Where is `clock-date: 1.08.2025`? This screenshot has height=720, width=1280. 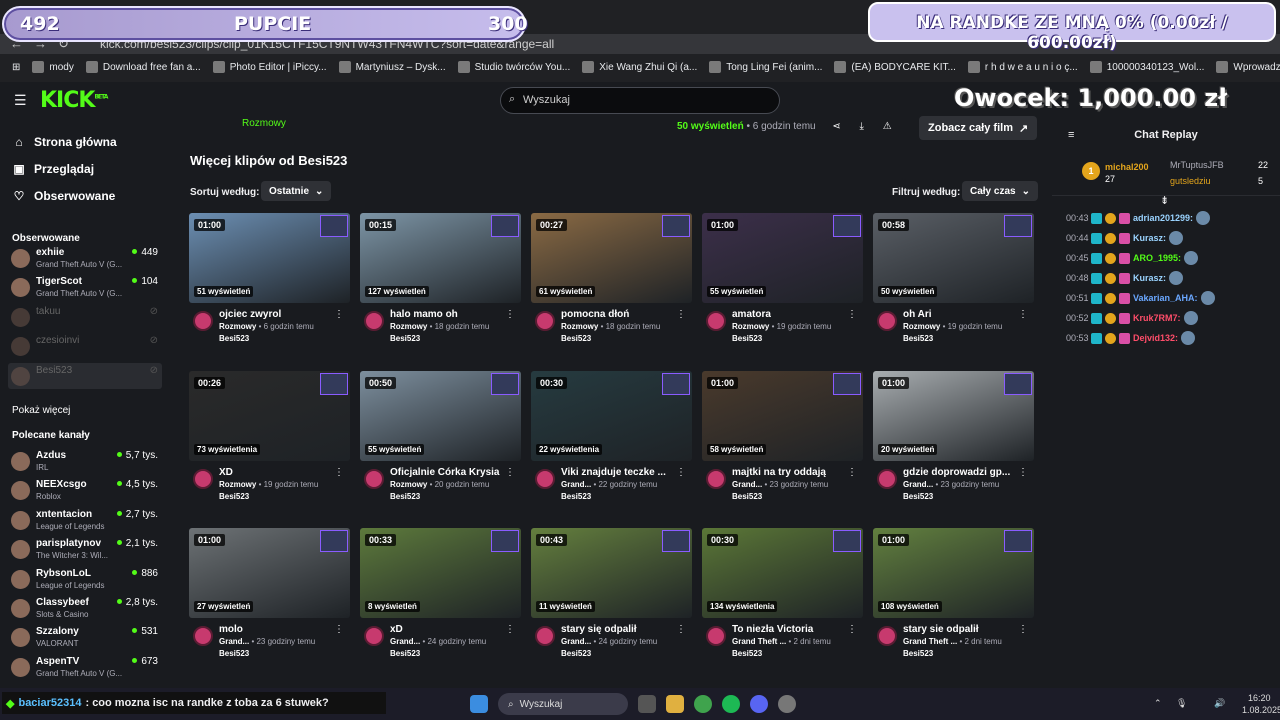
clock-date: 1.08.2025 is located at coordinates (1261, 710).